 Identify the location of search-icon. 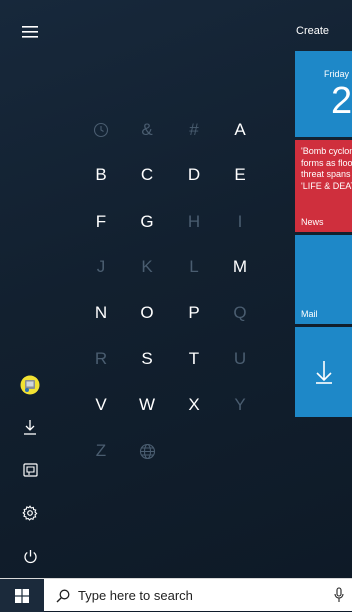
(63, 595).